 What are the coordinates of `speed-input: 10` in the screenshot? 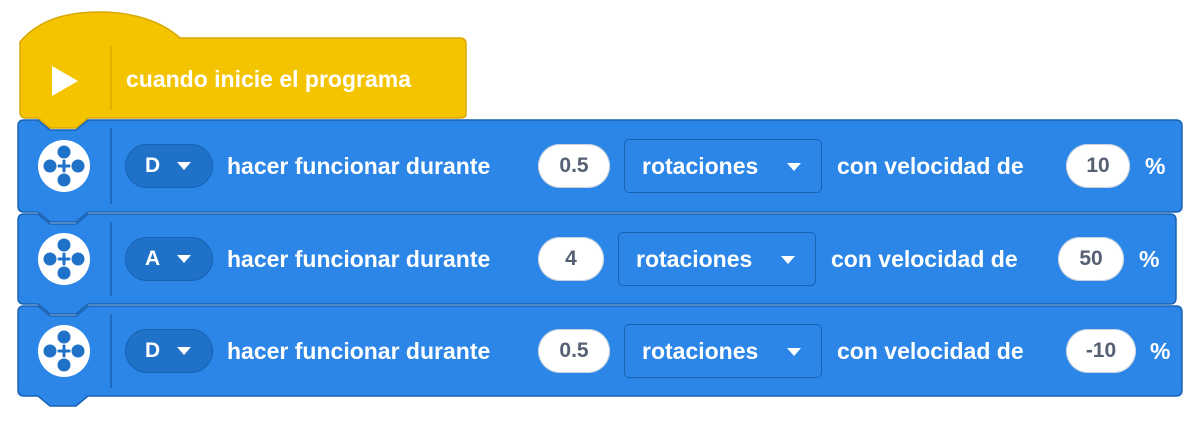 It's located at (1098, 166).